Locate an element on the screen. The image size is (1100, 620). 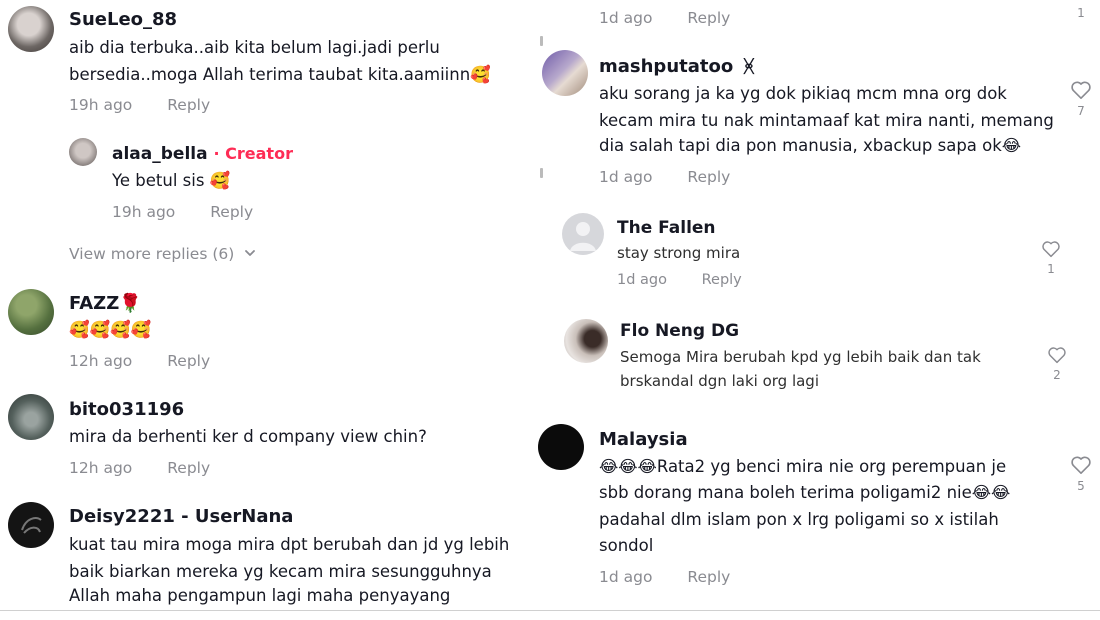
comment-text-line: stay strong mira is located at coordinates (679, 253).